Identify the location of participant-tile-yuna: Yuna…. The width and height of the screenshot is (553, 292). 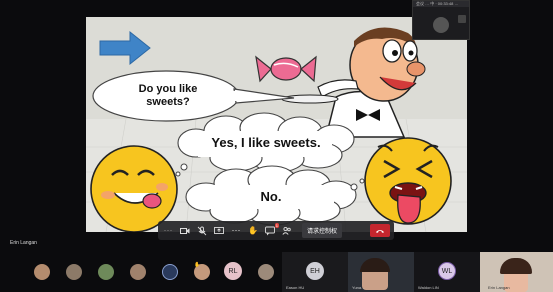
(381, 272).